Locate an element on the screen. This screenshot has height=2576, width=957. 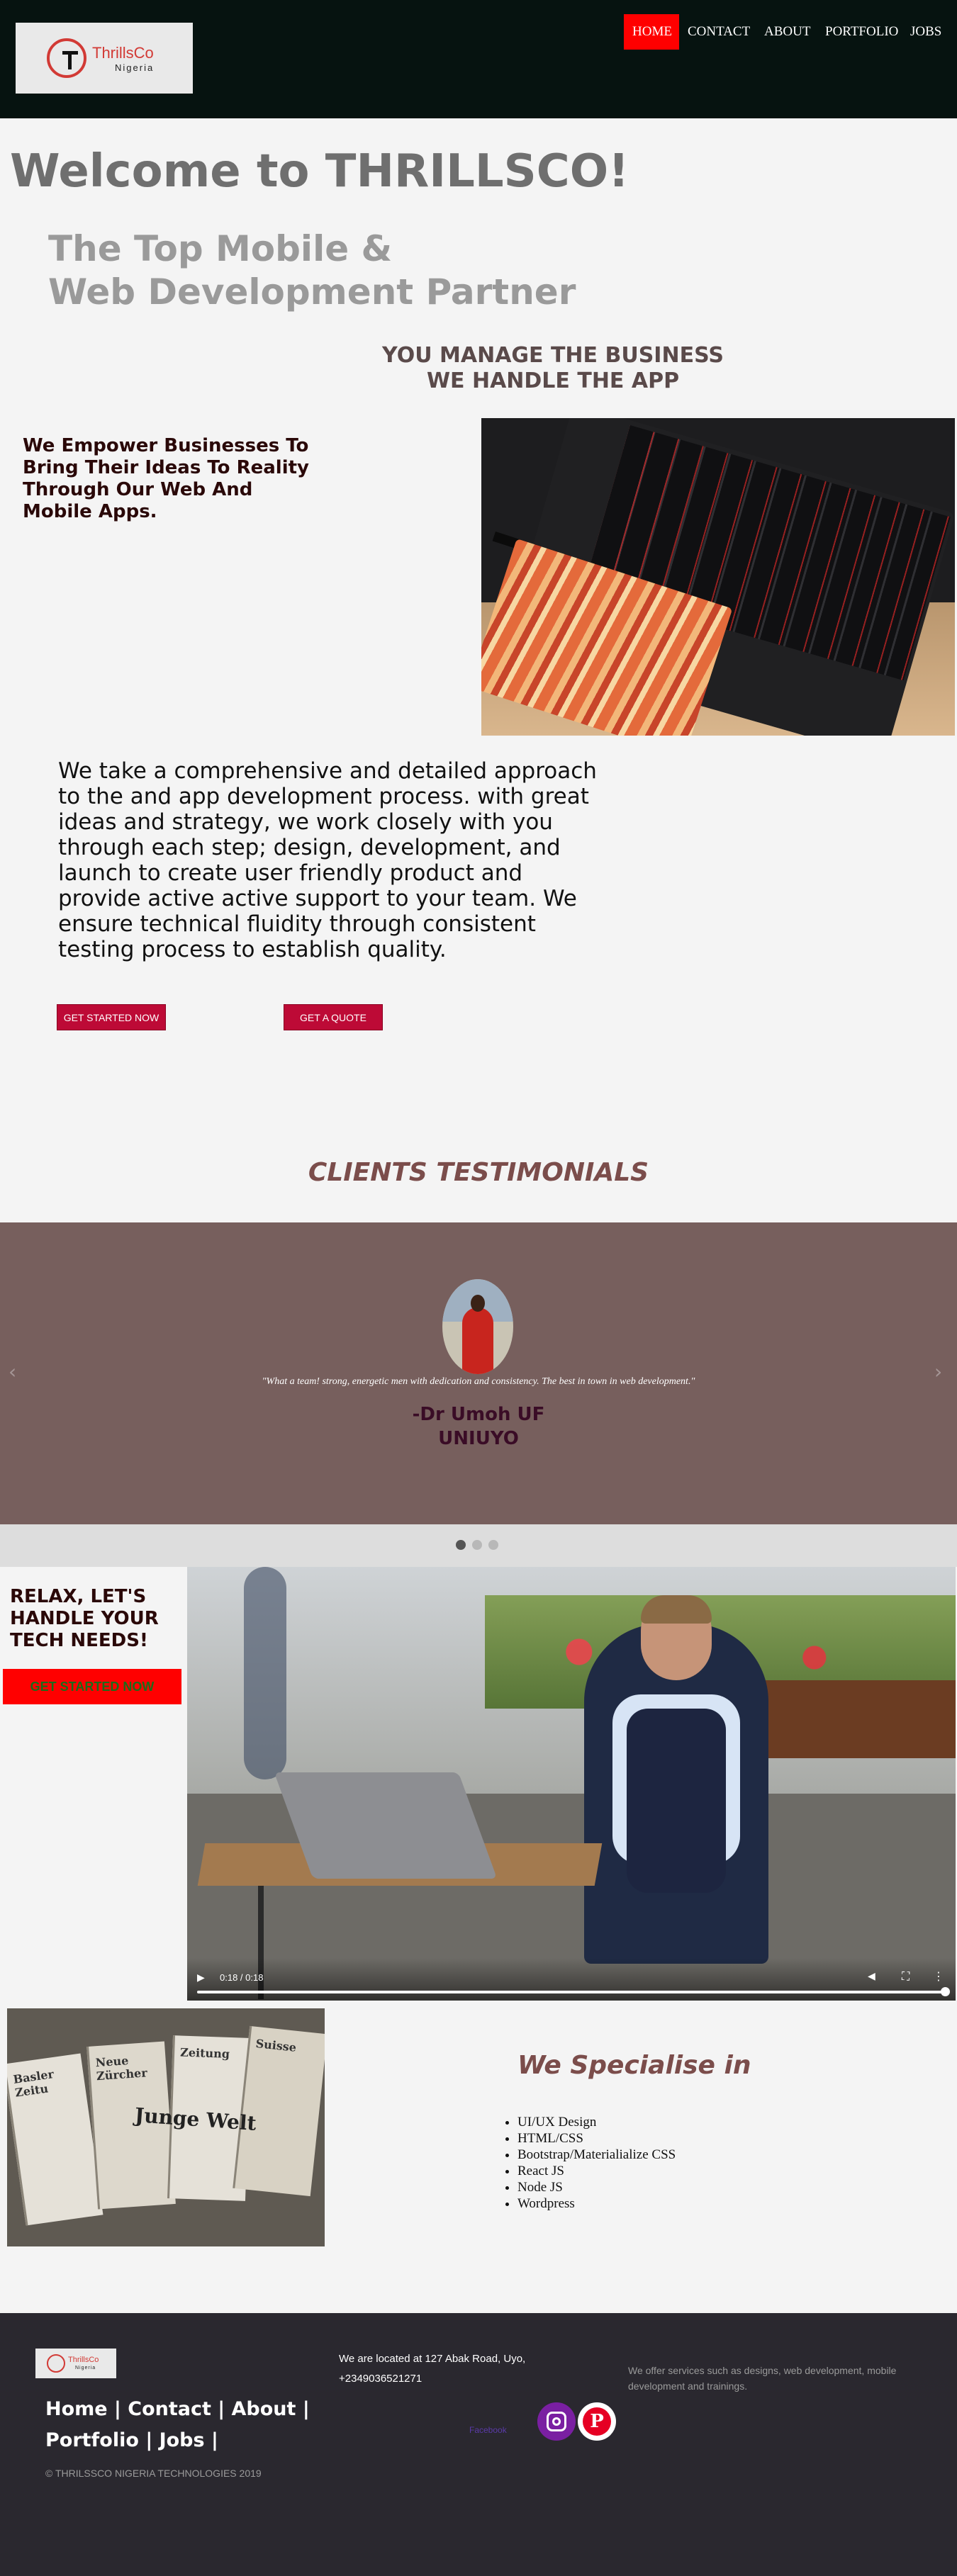
relax-heading: RELAX, LET'S HANDLE YOUR TECH NEEDS! is located at coordinates (85, 1618).